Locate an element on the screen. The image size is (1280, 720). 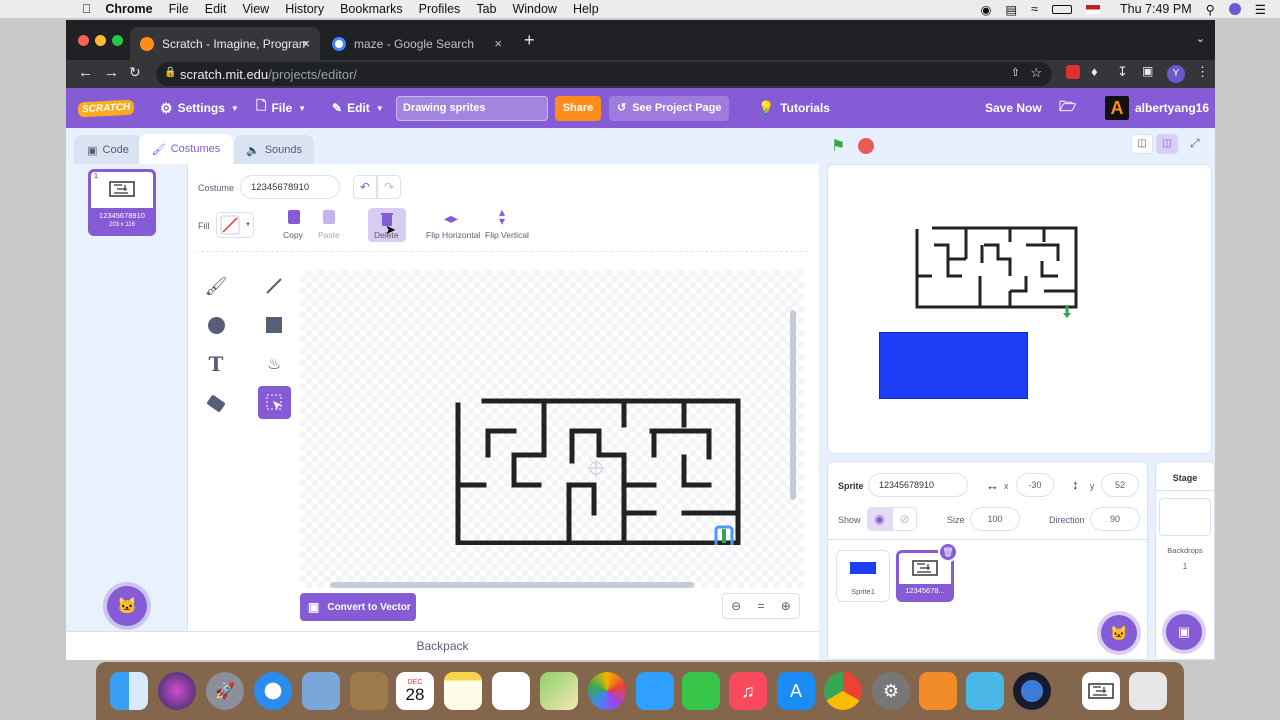
bookmark-star-icon: ☆ is located at coordinates (1036, 73).